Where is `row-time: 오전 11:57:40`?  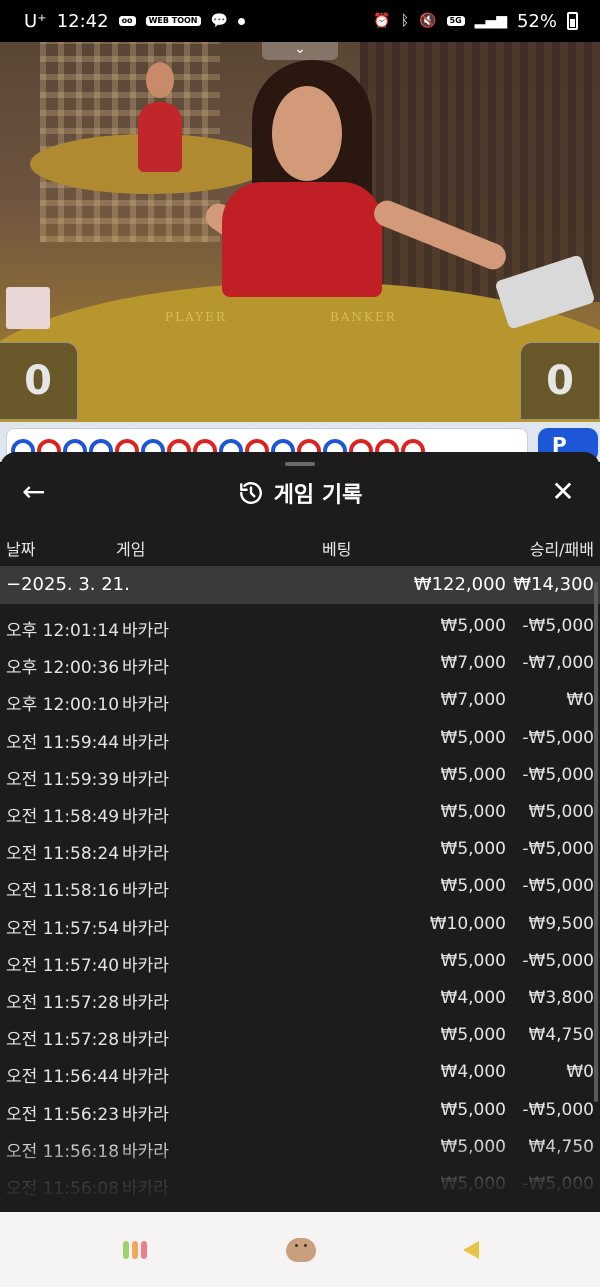
row-time: 오전 11:57:40 is located at coordinates (63, 965).